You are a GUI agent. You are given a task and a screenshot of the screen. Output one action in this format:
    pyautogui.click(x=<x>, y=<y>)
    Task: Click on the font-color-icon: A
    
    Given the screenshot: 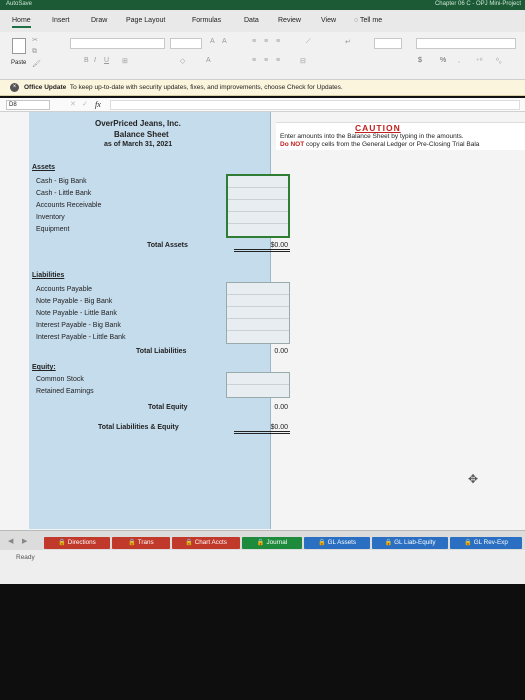 What is the action you would take?
    pyautogui.click(x=208, y=60)
    